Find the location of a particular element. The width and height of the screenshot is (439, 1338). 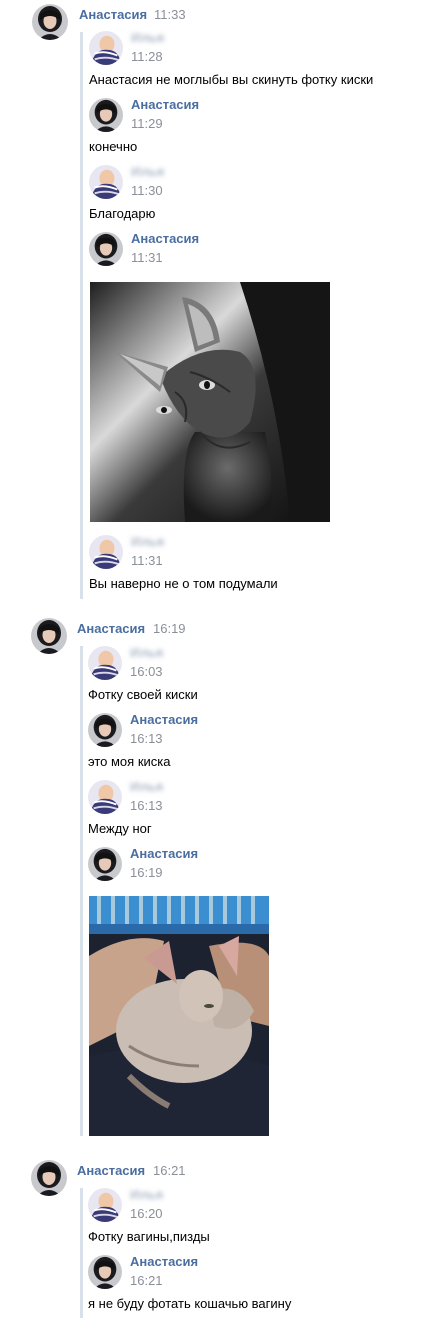

forwarded-time: 11:29 is located at coordinates (147, 123).